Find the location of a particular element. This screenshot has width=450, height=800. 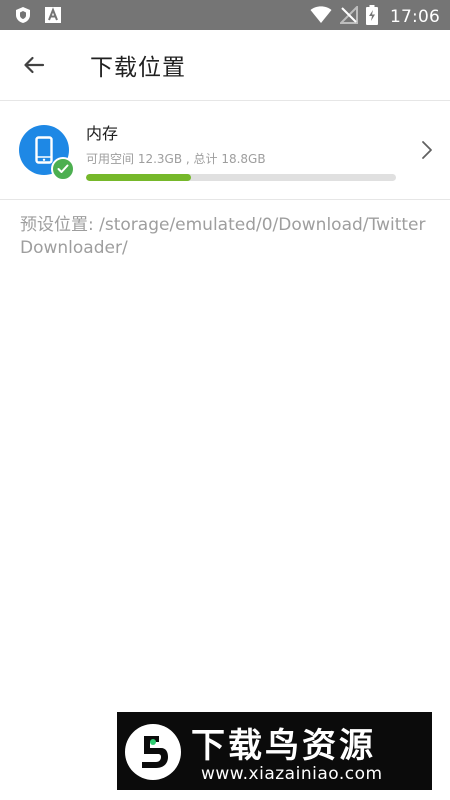

wifi-icon is located at coordinates (321, 17).